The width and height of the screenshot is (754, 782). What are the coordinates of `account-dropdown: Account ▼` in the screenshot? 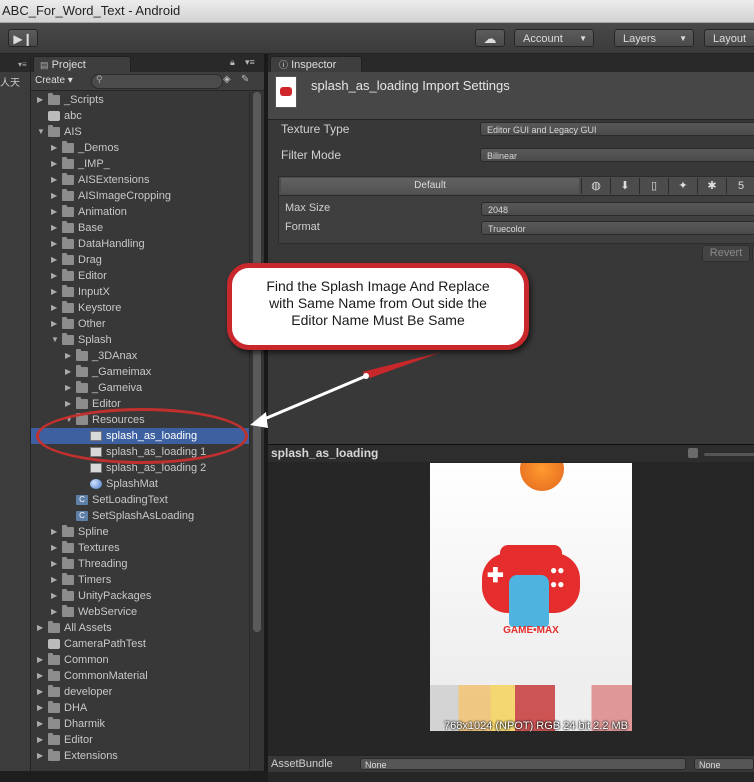 It's located at (554, 38).